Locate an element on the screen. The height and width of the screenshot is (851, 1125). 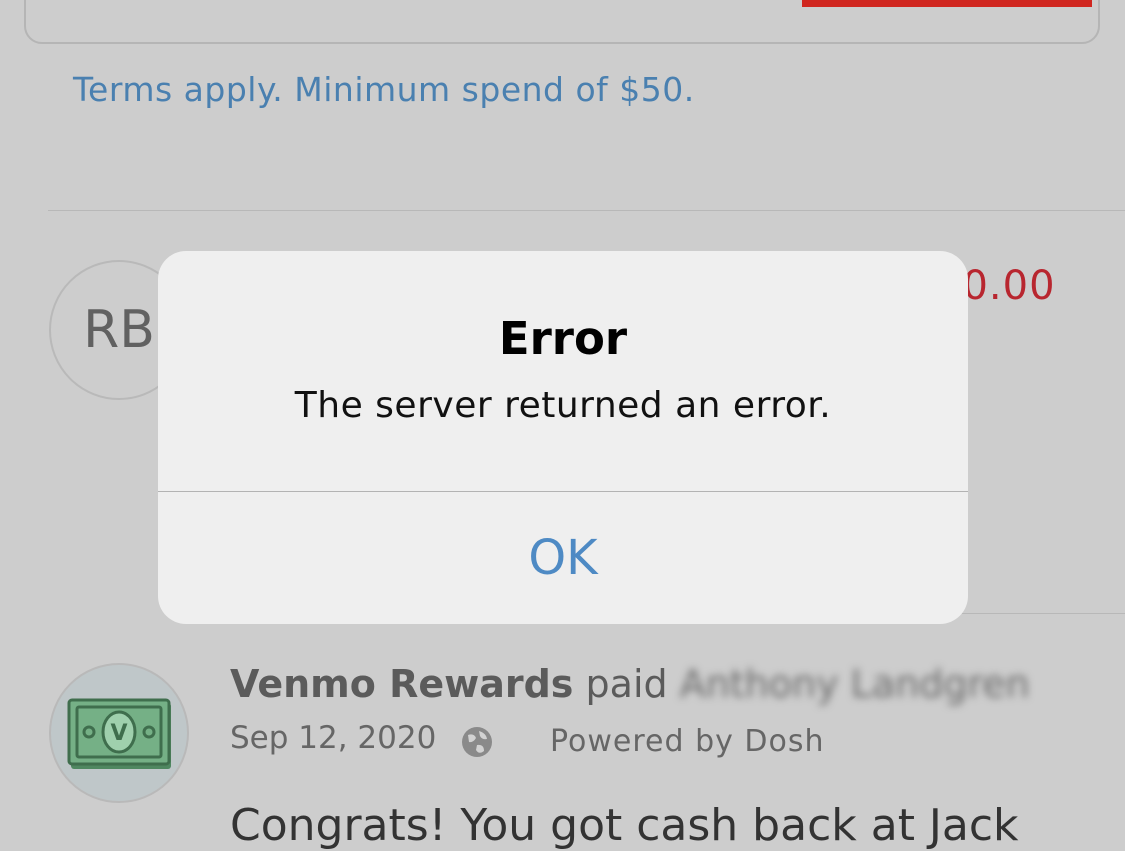
feed-date: Sep 12, 2020 is located at coordinates (333, 738).